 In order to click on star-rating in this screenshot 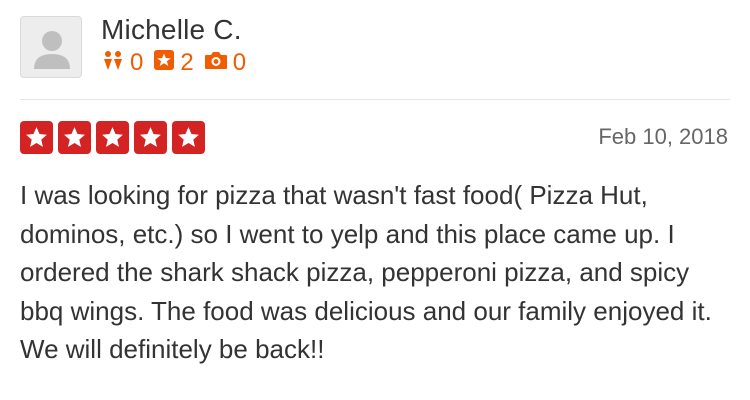, I will do `click(115, 137)`.